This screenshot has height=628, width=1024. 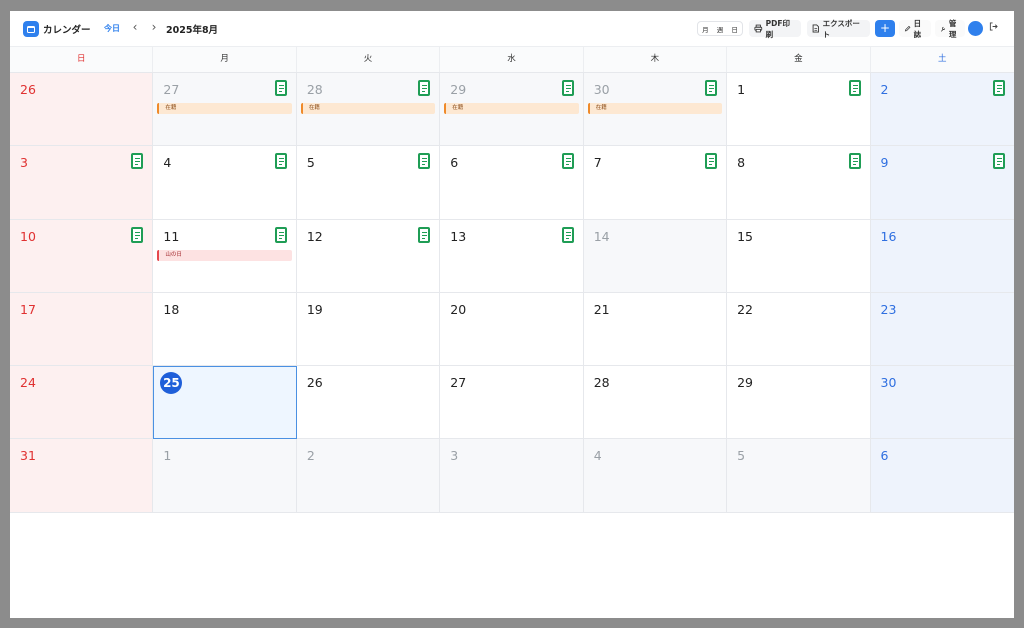 What do you see at coordinates (734, 29) in the screenshot?
I see `view-day-button: 日` at bounding box center [734, 29].